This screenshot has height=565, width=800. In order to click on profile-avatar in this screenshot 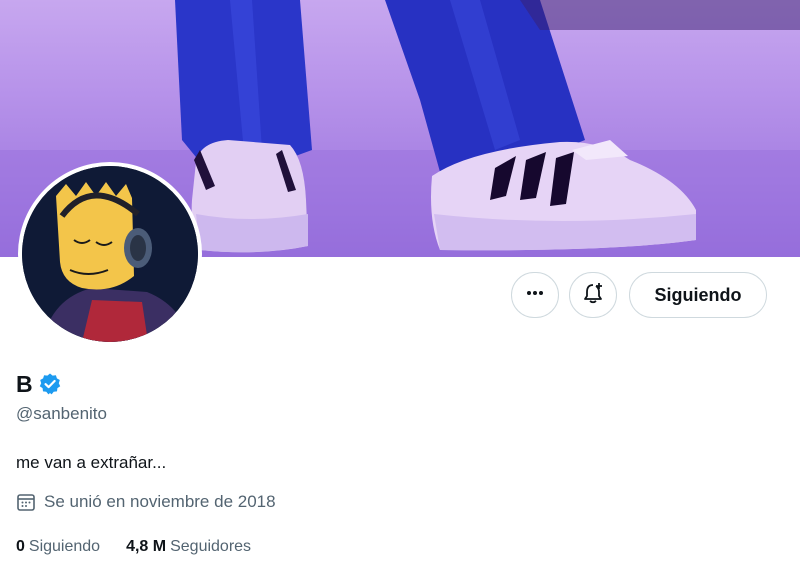, I will do `click(110, 254)`.